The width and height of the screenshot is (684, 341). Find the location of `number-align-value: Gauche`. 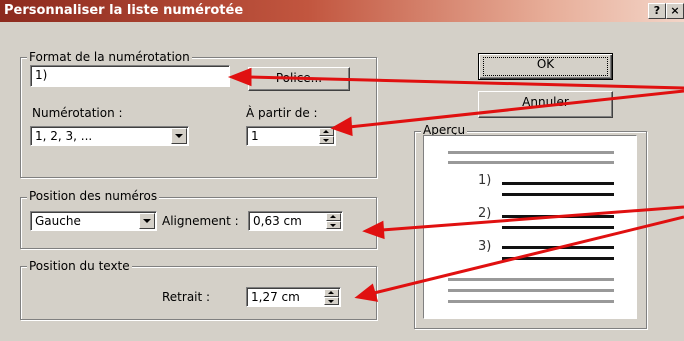

number-align-value: Gauche is located at coordinates (58, 221).